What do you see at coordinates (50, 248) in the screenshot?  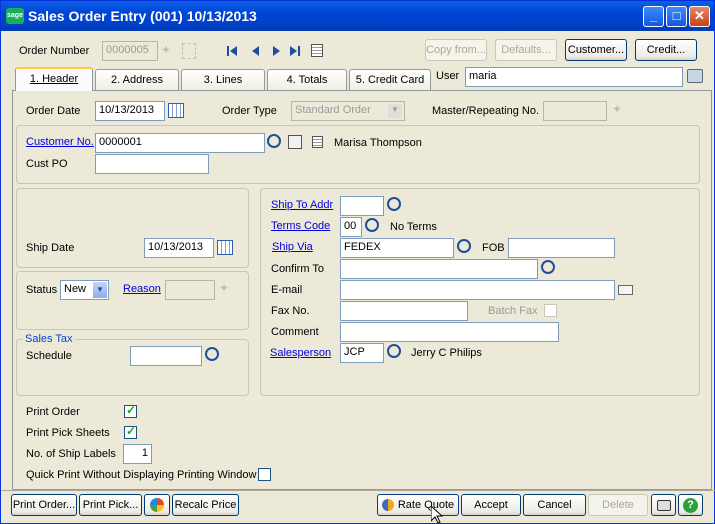 I see `ship-date-label: Ship Date` at bounding box center [50, 248].